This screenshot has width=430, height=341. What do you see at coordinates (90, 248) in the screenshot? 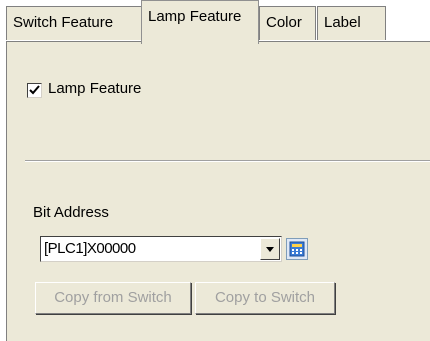
I see `bit-address-value: [PLC1]X00000` at bounding box center [90, 248].